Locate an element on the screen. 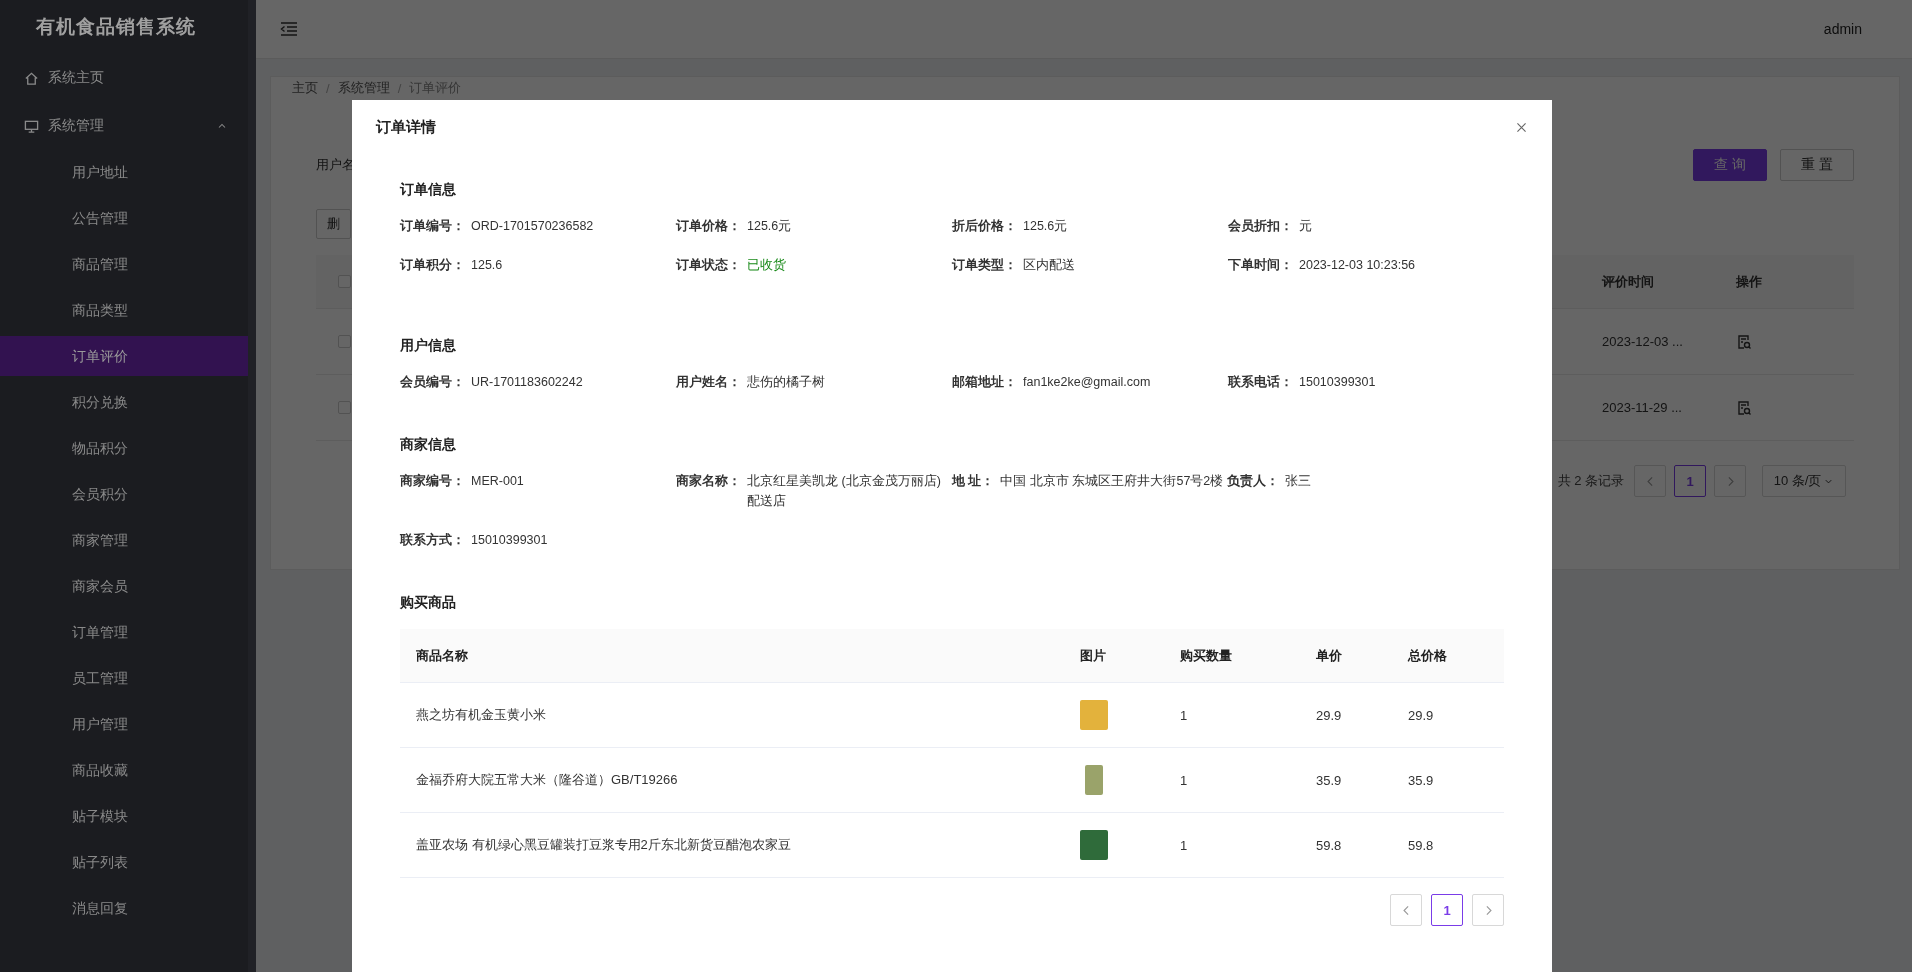 The height and width of the screenshot is (972, 1912). reset-button: 重 置 is located at coordinates (1817, 165).